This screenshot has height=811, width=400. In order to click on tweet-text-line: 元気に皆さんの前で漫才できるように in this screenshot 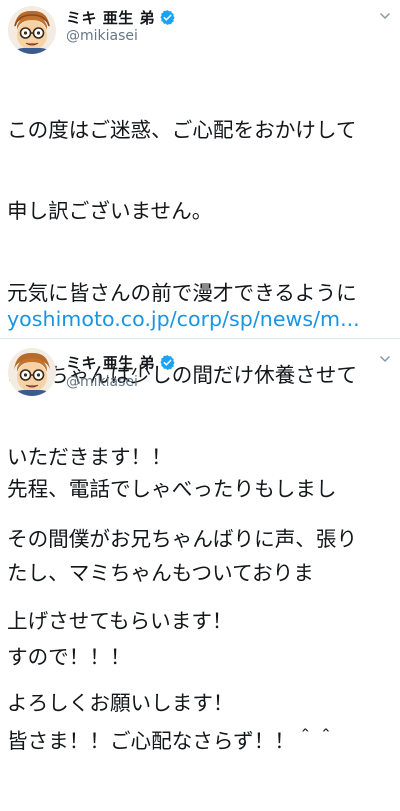, I will do `click(182, 293)`.